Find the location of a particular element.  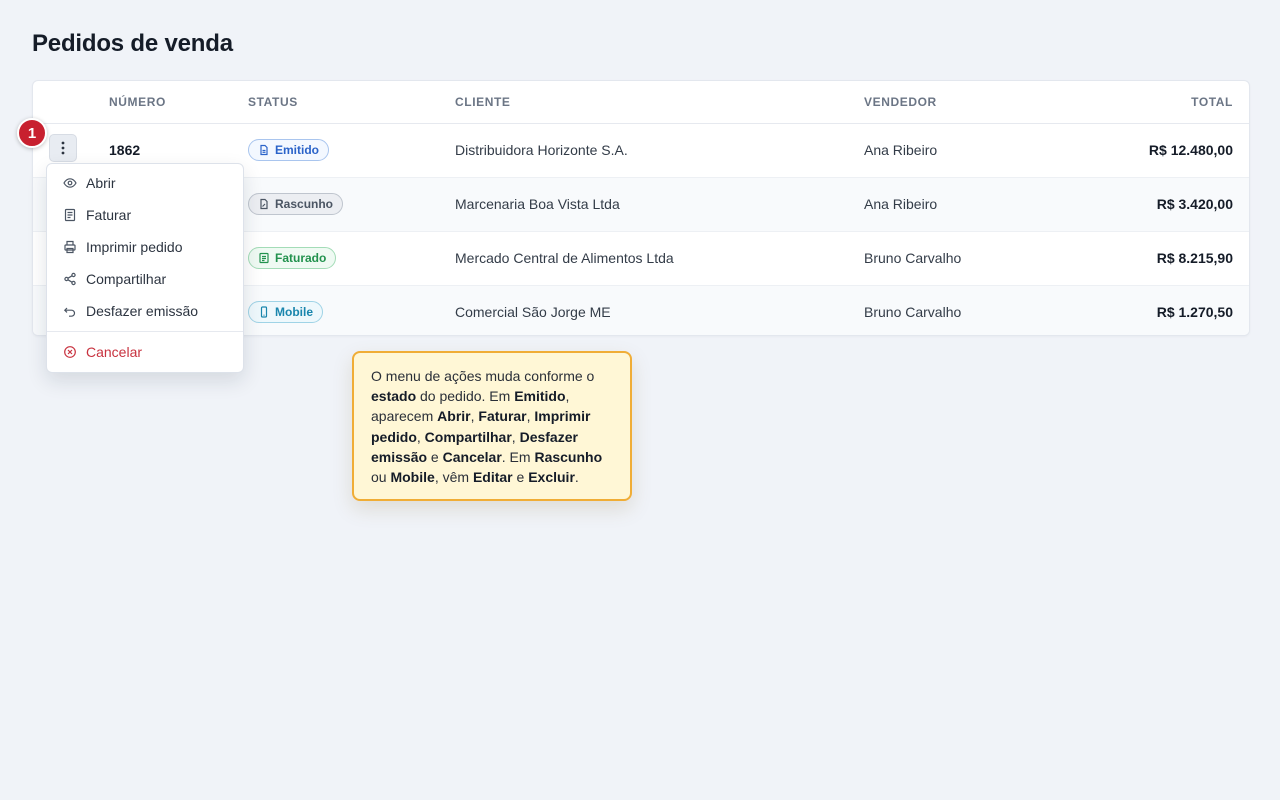

step-marker: 1 is located at coordinates (32, 133).